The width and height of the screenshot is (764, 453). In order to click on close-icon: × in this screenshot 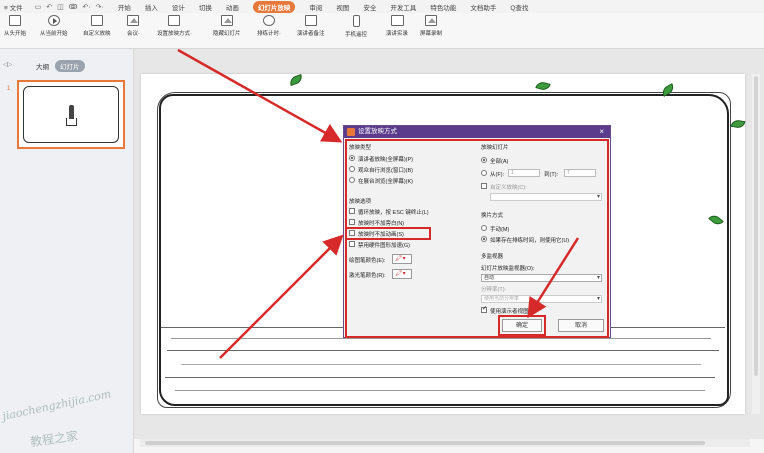, I will do `click(601, 132)`.